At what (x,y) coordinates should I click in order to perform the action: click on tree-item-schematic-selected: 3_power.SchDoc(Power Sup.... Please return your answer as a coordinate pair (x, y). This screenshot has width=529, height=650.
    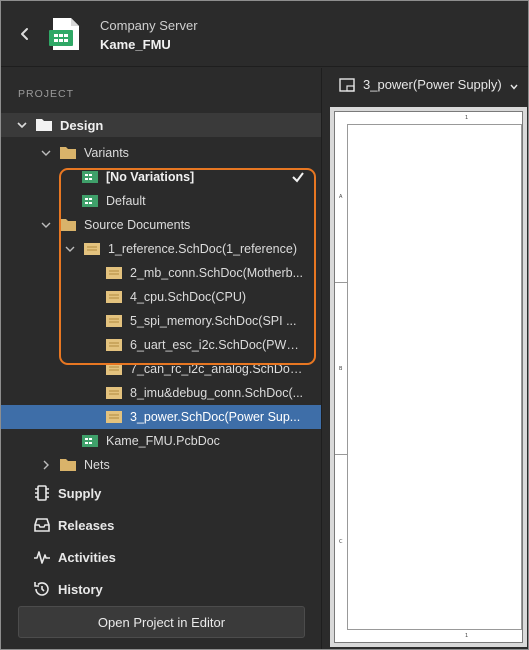
    Looking at the image, I should click on (161, 417).